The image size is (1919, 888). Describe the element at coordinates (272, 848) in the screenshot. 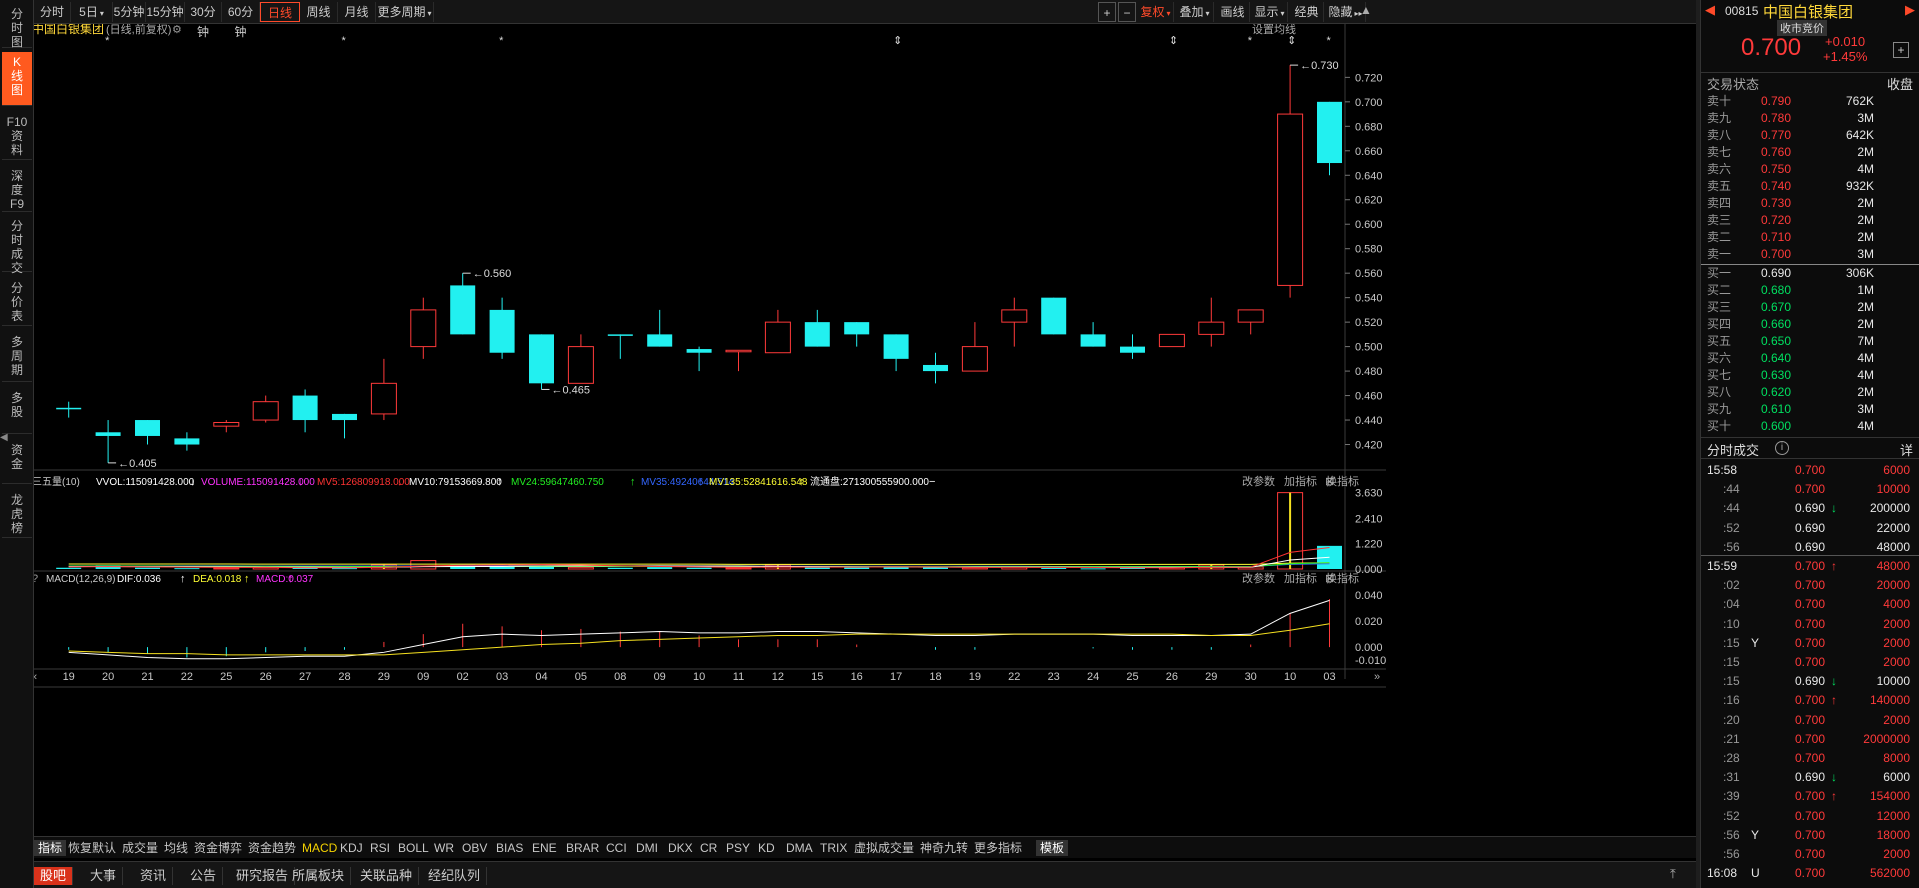

I see `indicator-tab-5: 资金趋势` at that location.